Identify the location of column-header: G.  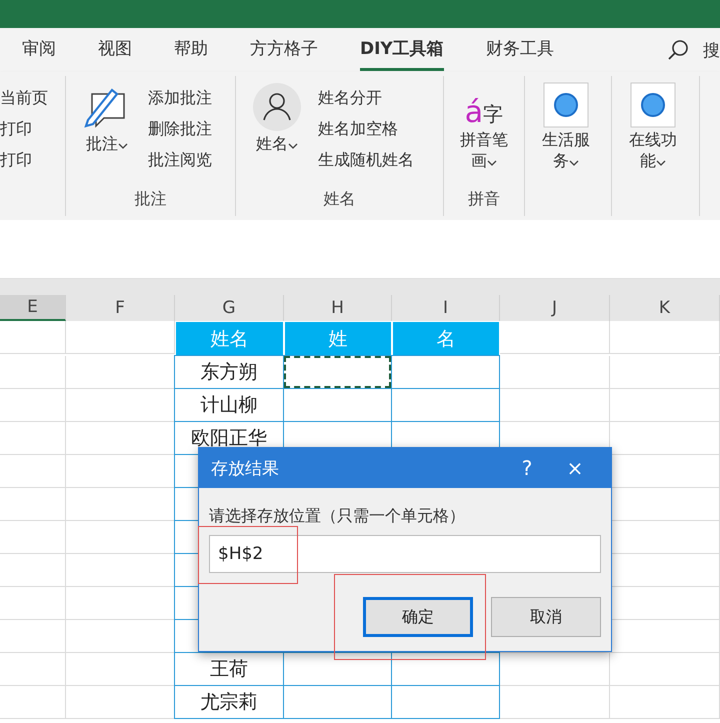
(229, 308).